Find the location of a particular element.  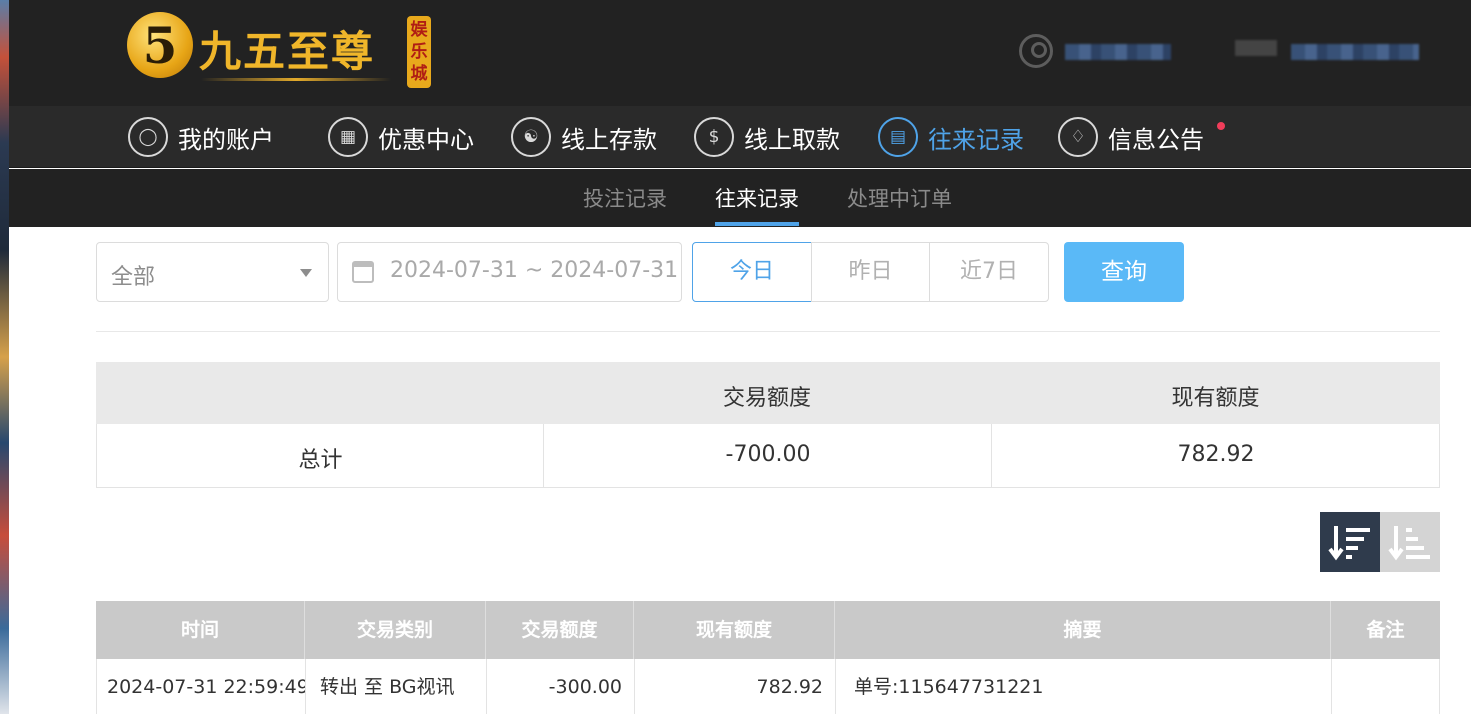

nav-label: 线上存款 is located at coordinates (609, 139).